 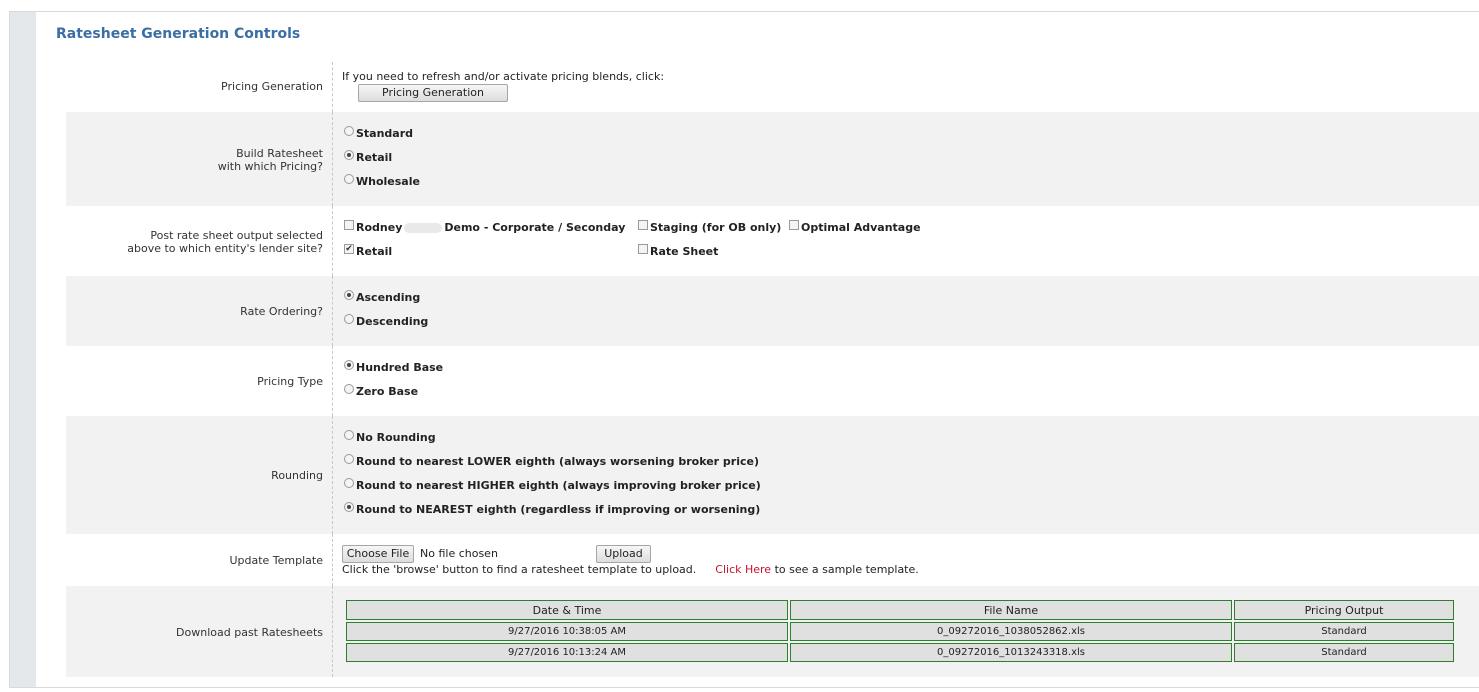 I want to click on site-option-retail: ✔ Retail, so click(x=368, y=250).